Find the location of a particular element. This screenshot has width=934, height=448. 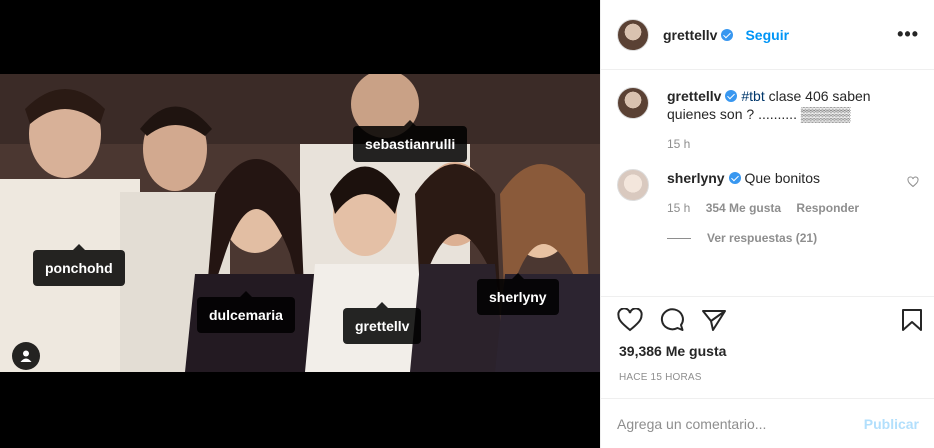

comment-input is located at coordinates (740, 423).